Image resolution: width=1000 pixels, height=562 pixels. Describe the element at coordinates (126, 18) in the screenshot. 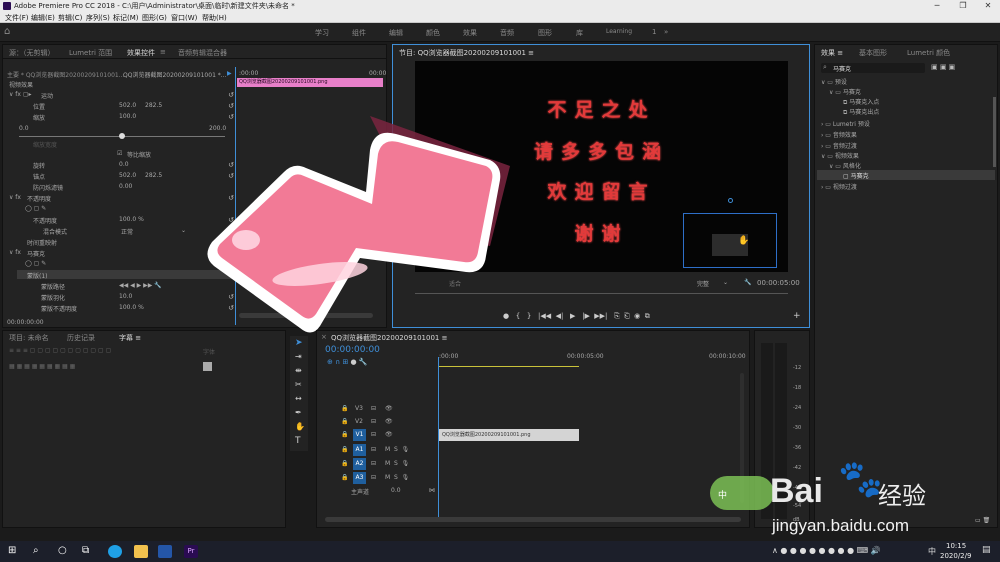

I see `menu-marker: 标记(M)` at that location.